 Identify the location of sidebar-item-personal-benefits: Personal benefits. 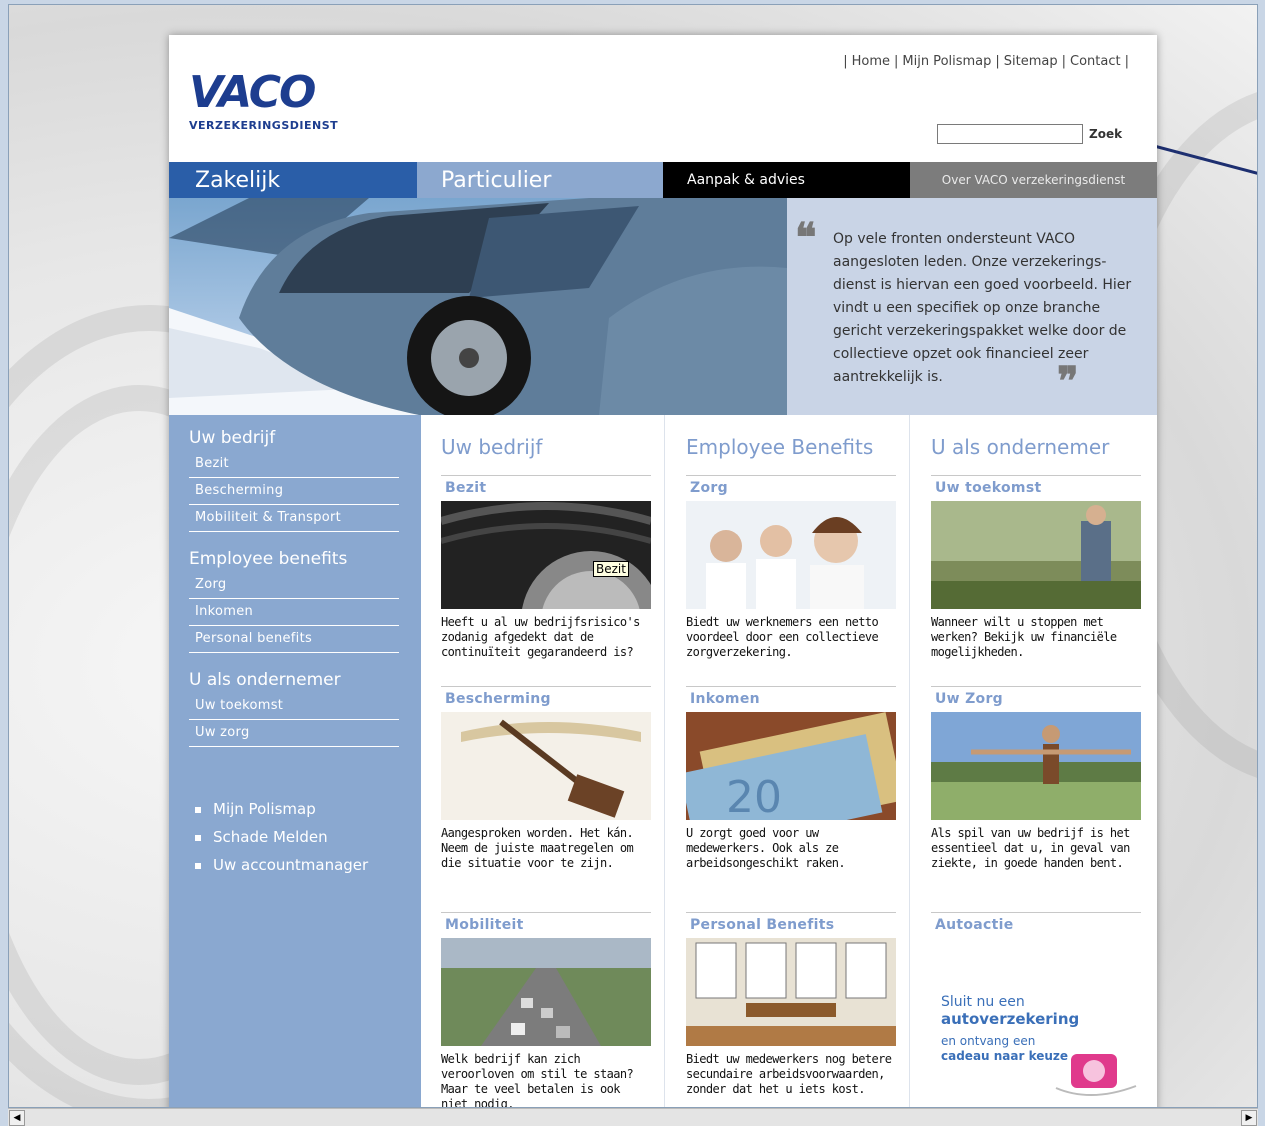
(294, 639).